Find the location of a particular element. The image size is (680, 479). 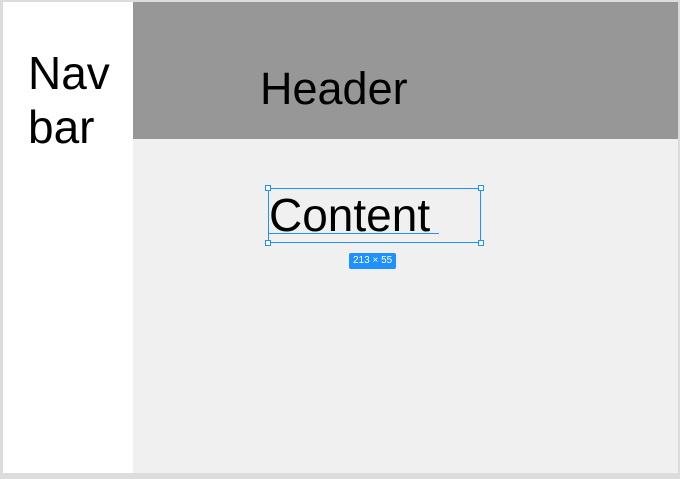

header-label: Header is located at coordinates (334, 88).